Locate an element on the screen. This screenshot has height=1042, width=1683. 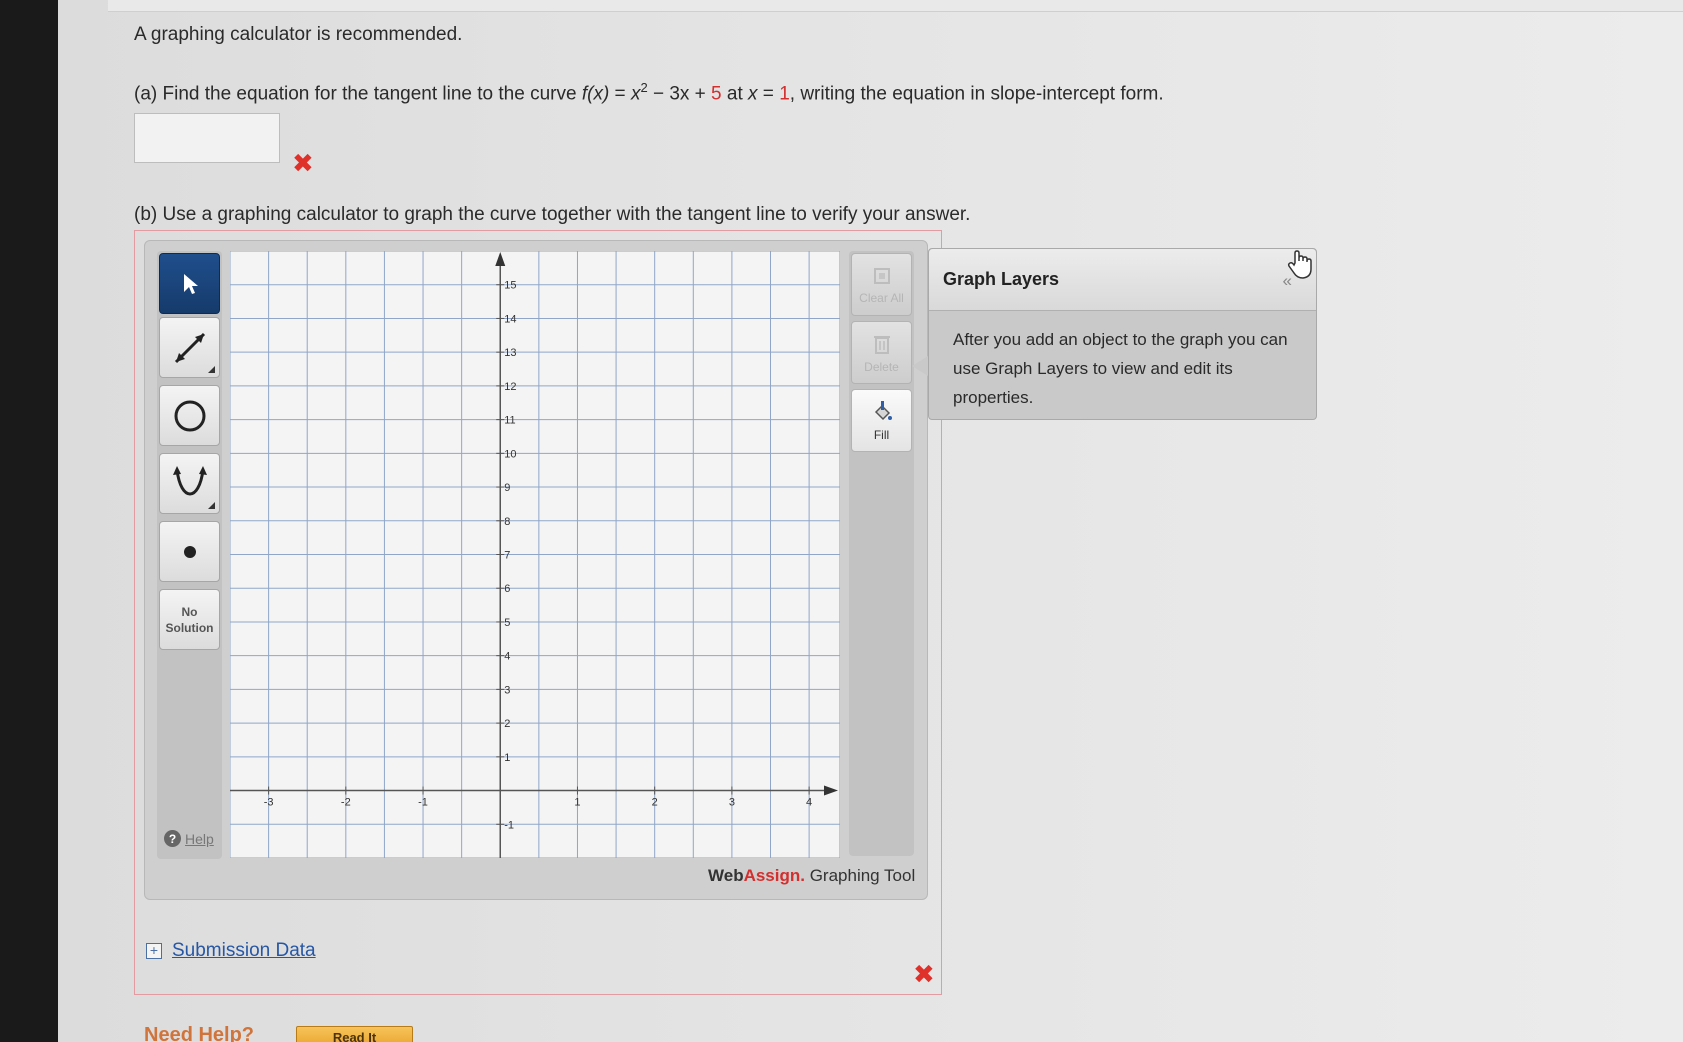
clear-all-button: Clear All is located at coordinates (881, 284).